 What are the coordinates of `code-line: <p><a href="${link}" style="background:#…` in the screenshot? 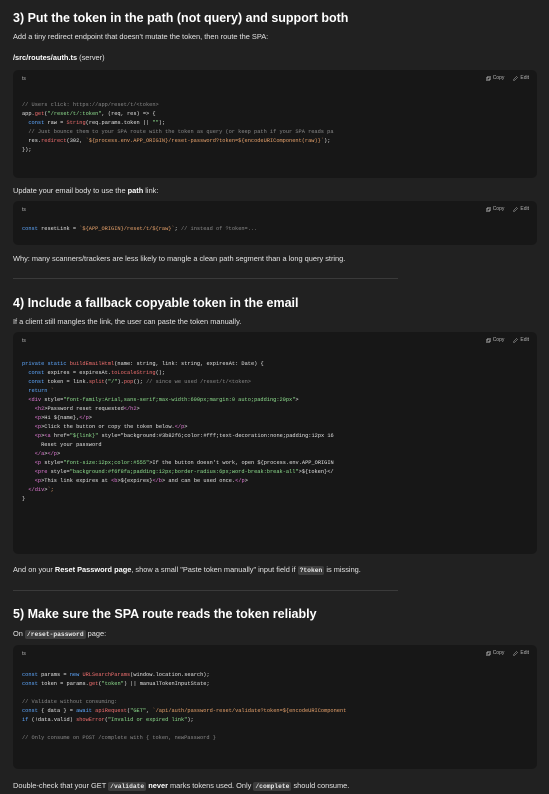 It's located at (184, 436).